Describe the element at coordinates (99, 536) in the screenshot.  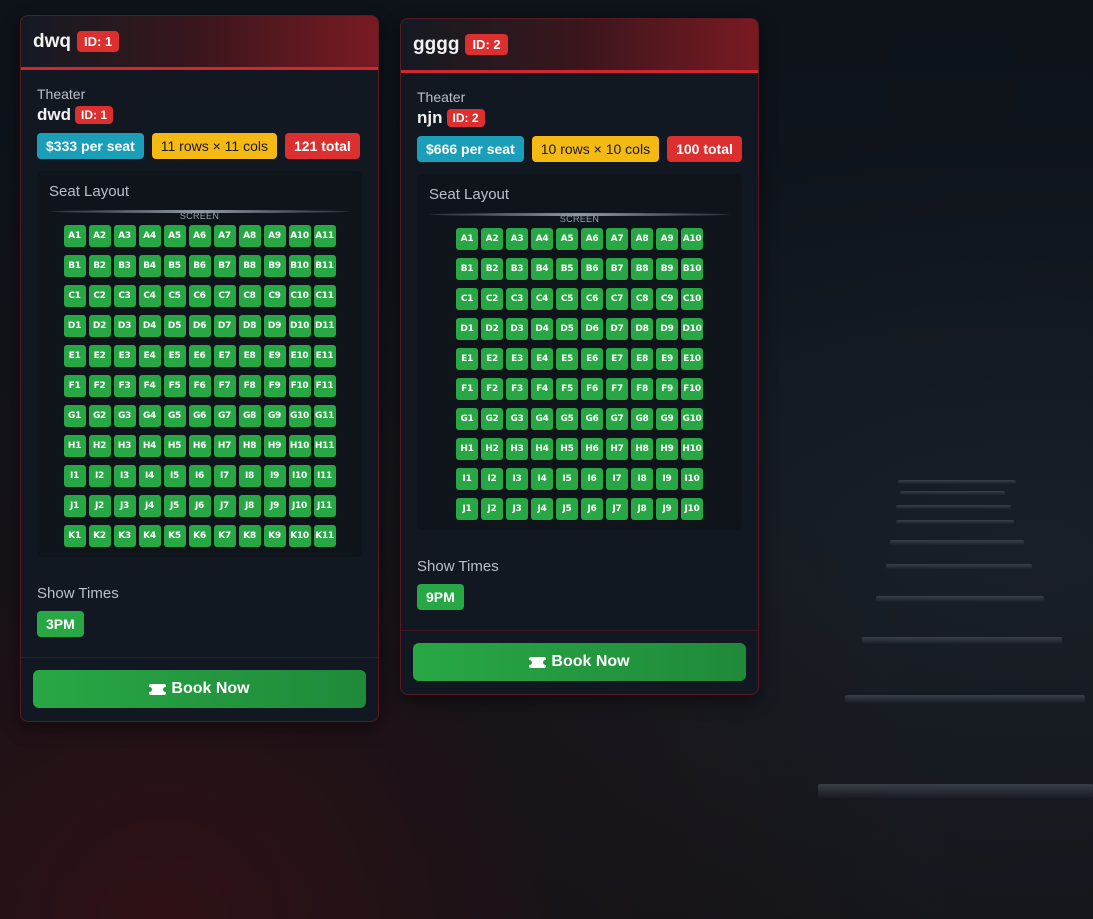
I see `seat-k2: K2` at that location.